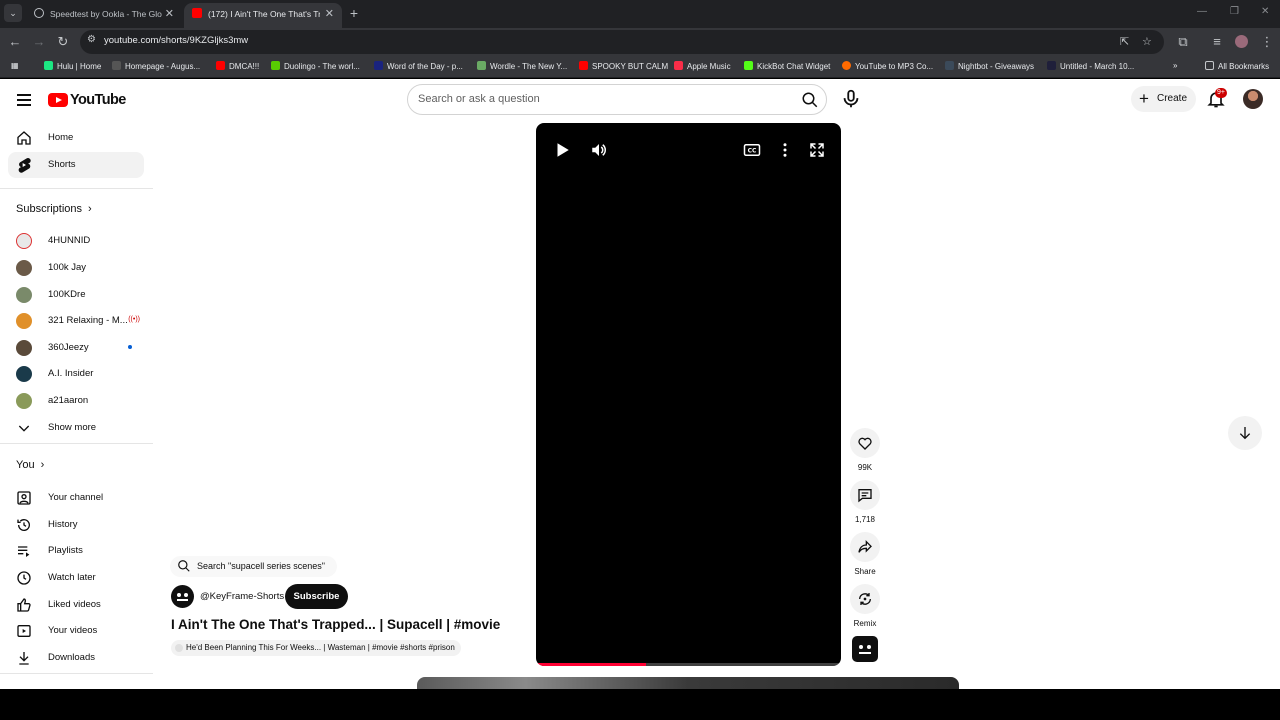 The height and width of the screenshot is (720, 1280). Describe the element at coordinates (253, 566) in the screenshot. I see `related-search-chip: Search "supacell series scenes"` at that location.